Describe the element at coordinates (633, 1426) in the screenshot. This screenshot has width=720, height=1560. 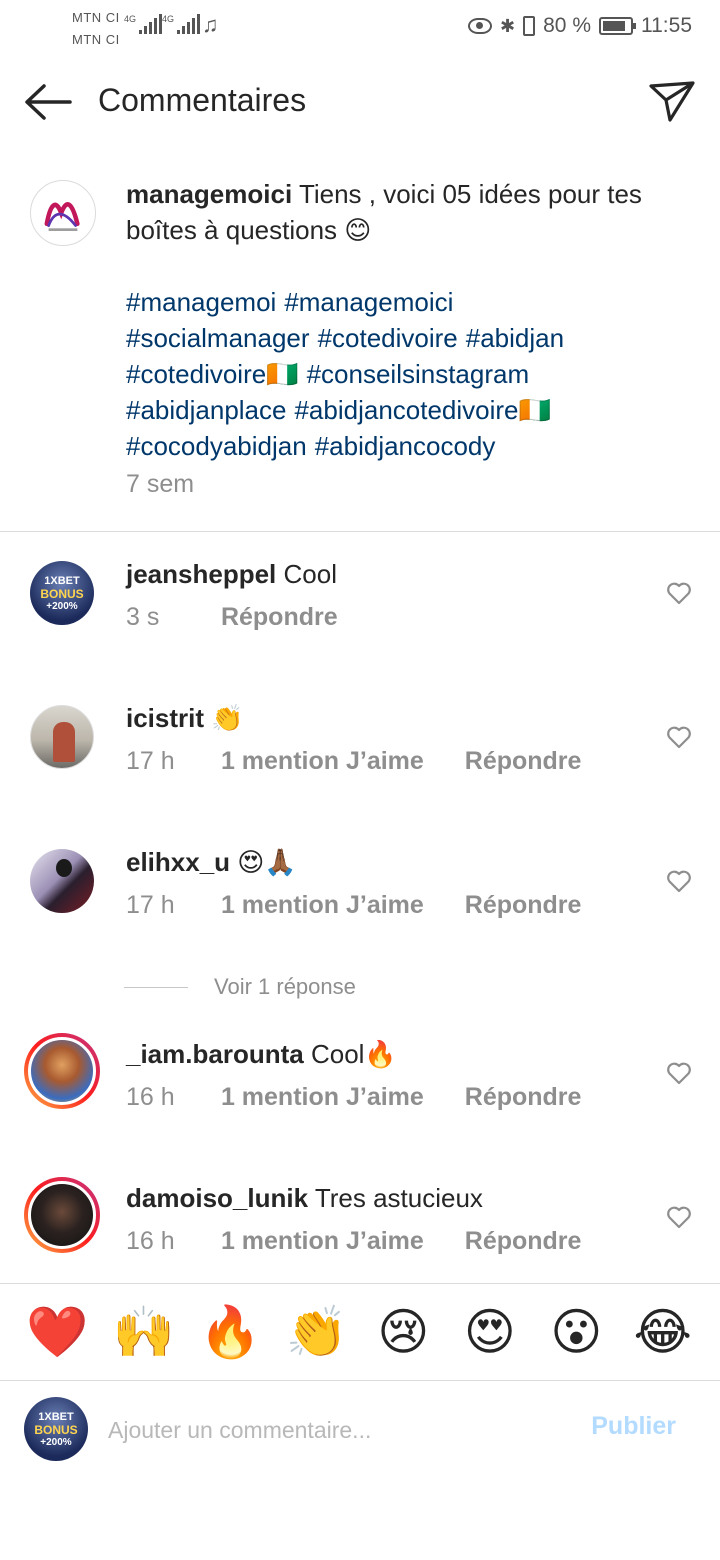
I see `publish-button: Publier` at that location.